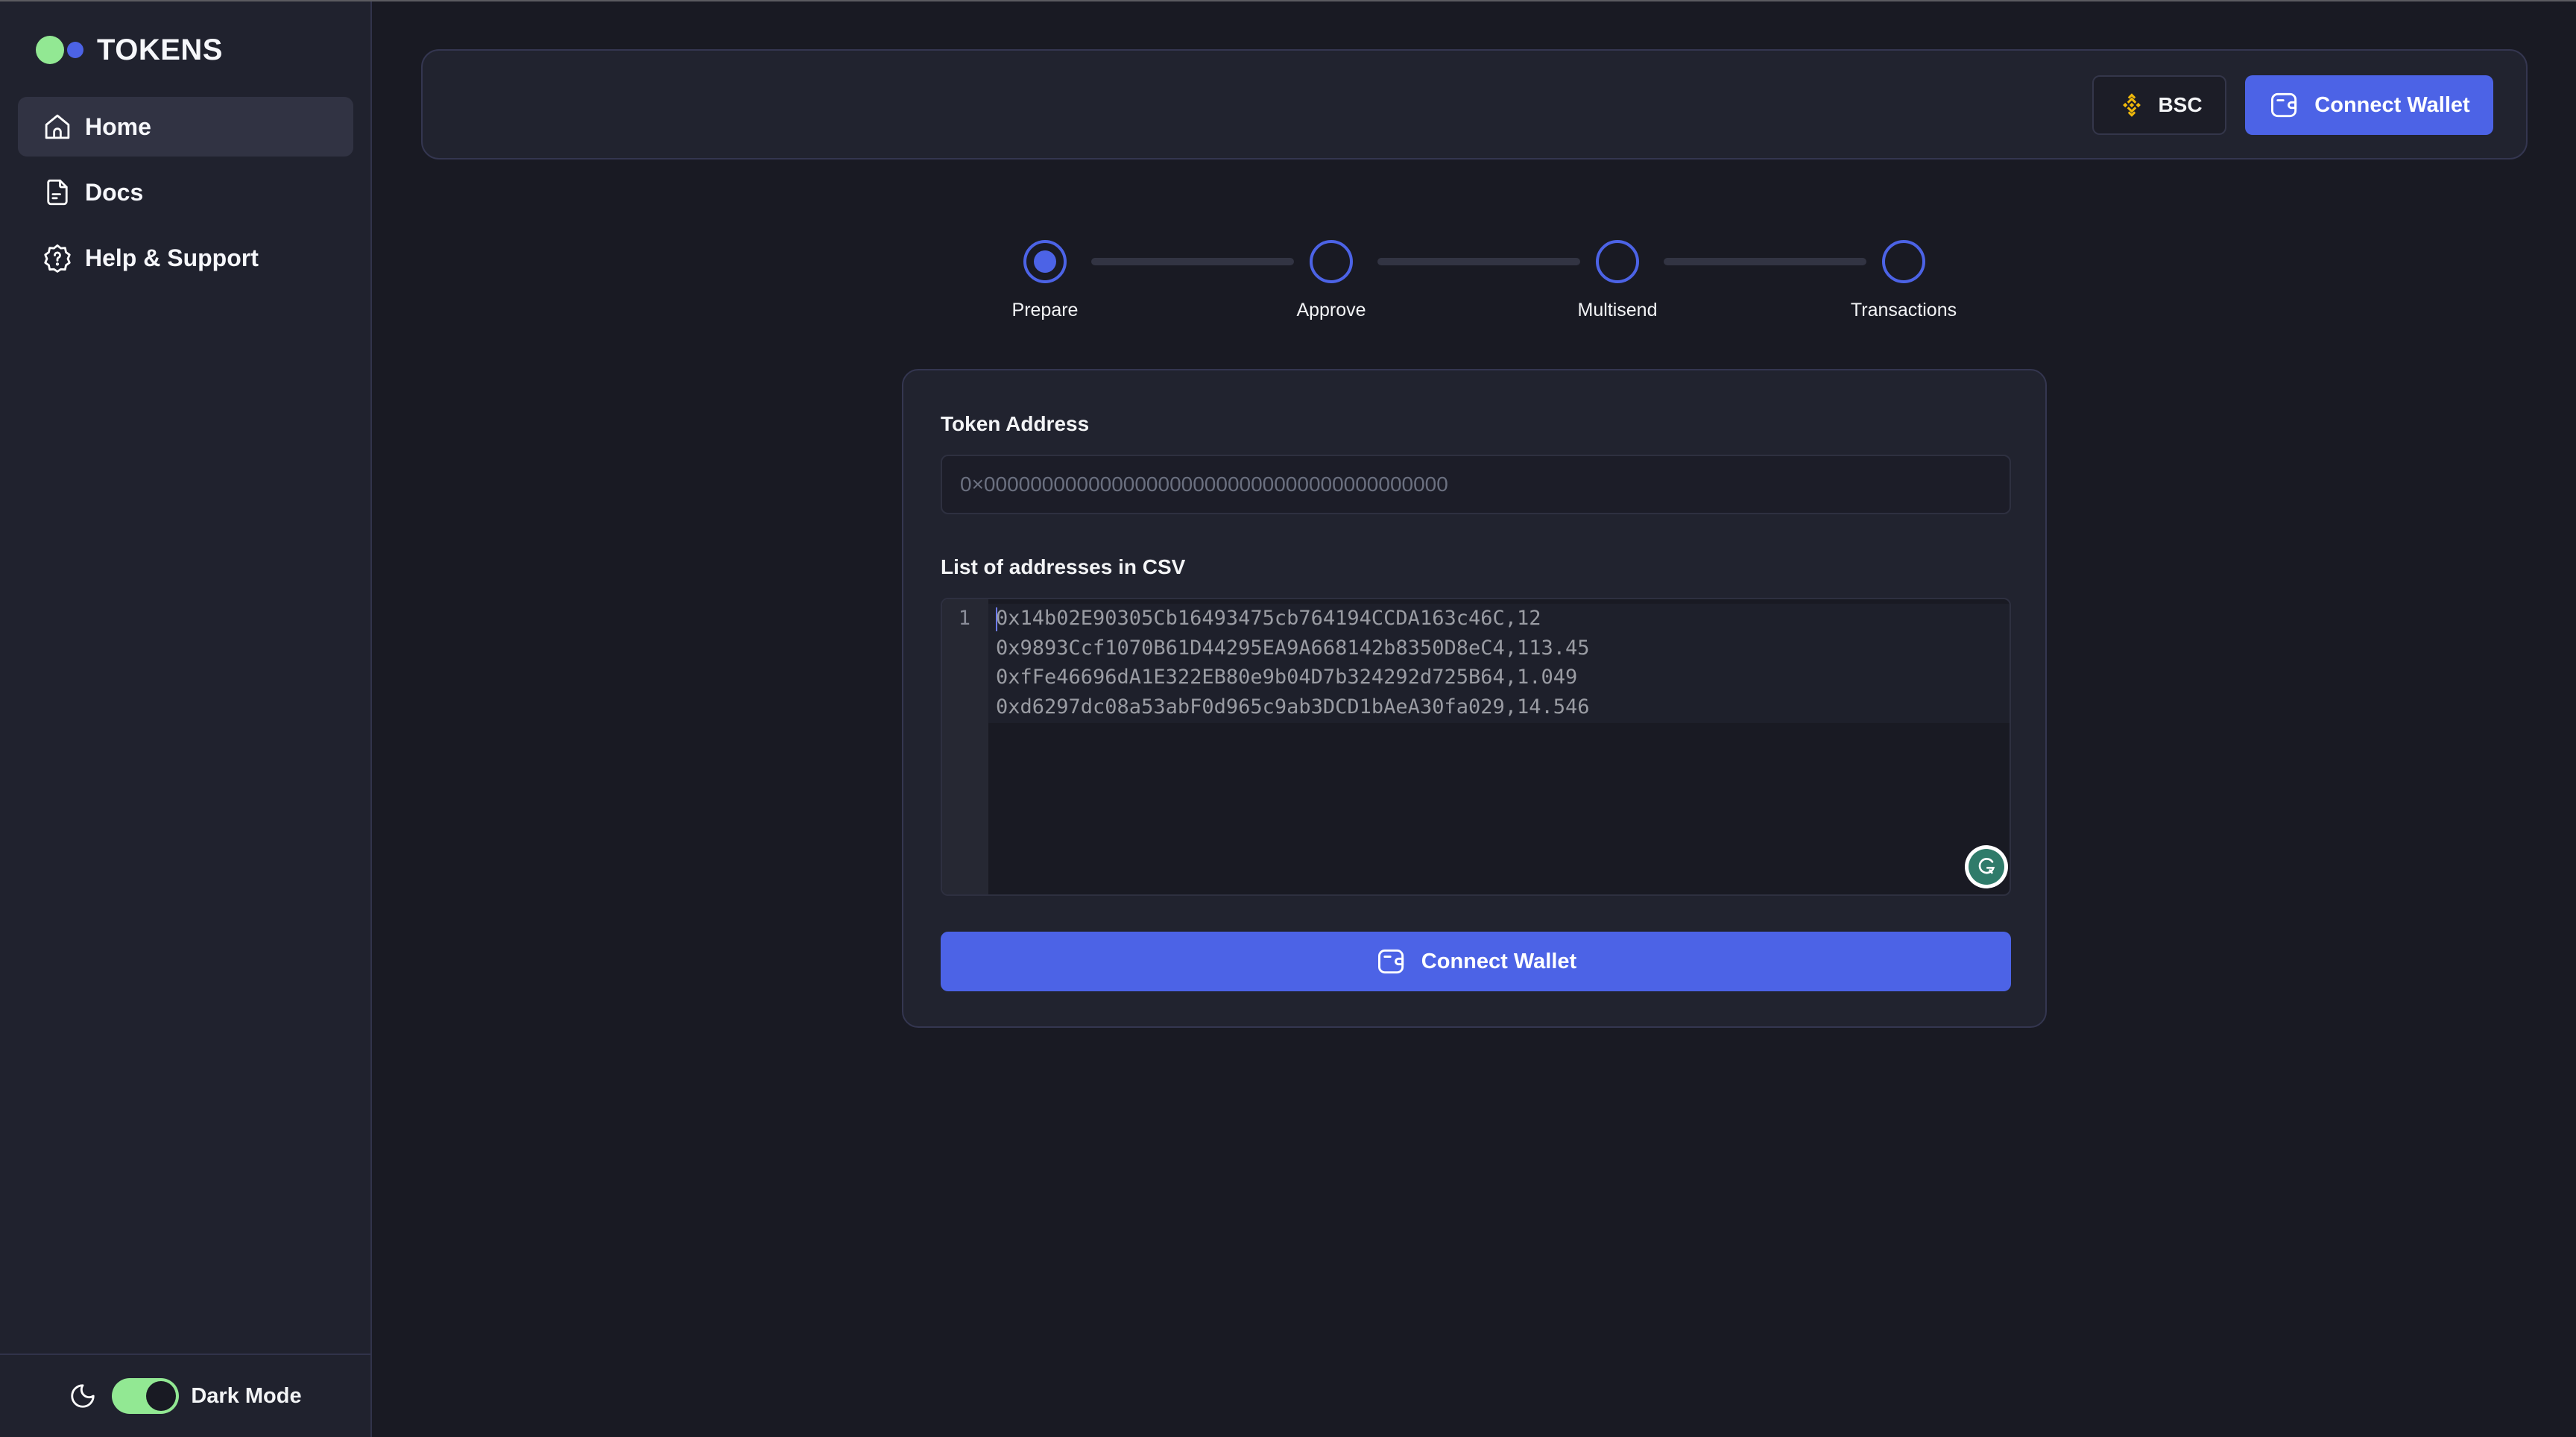 The height and width of the screenshot is (1437, 2576). What do you see at coordinates (58, 192) in the screenshot?
I see `document-icon` at bounding box center [58, 192].